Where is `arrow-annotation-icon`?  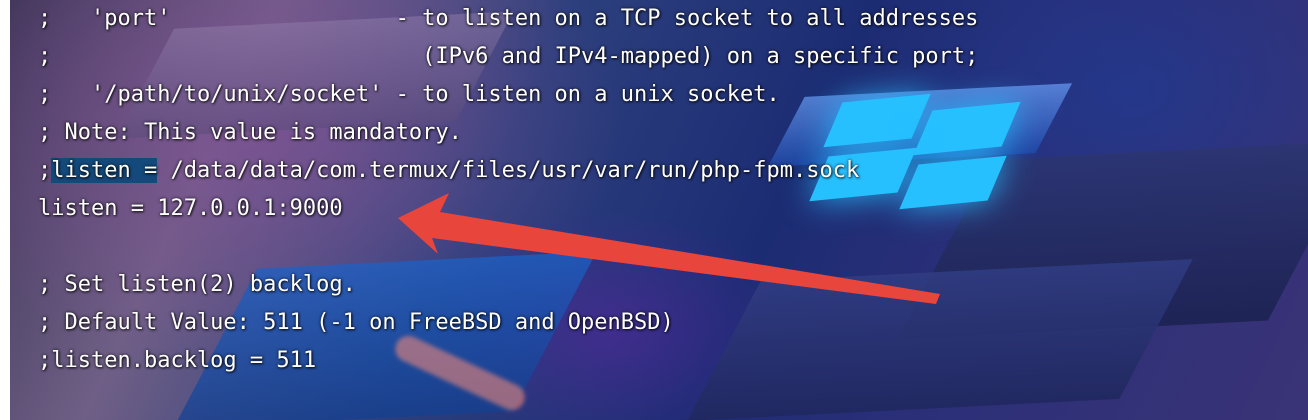
arrow-annotation-icon is located at coordinates (669, 248).